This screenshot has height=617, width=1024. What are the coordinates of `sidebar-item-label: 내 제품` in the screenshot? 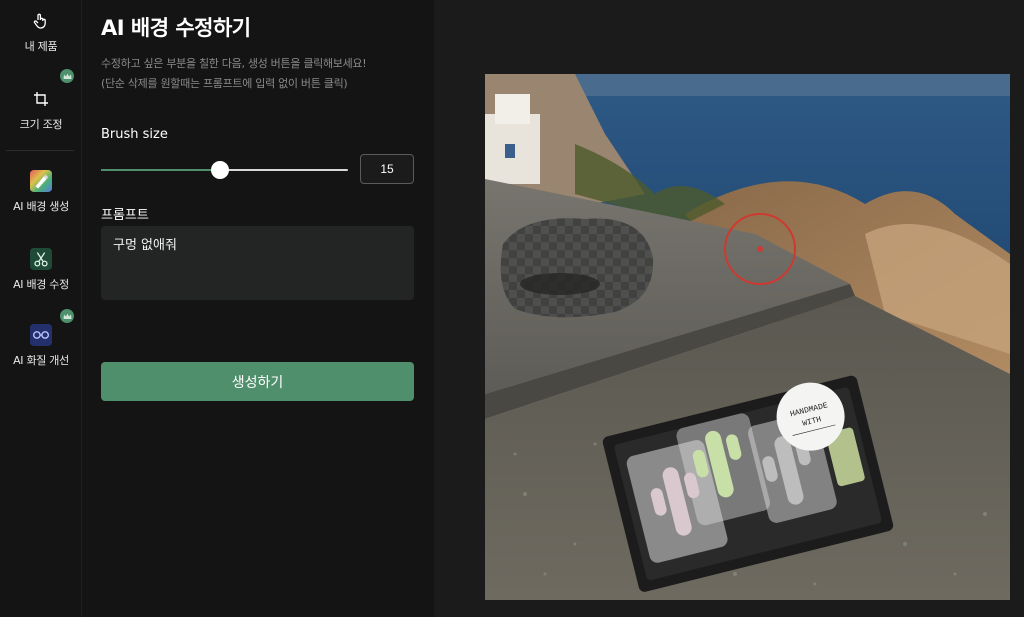 It's located at (41, 46).